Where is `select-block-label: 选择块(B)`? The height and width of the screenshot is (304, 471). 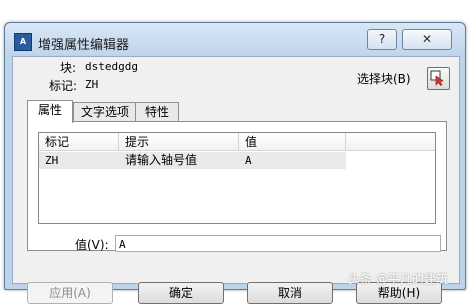
select-block-label: 选择块(B) is located at coordinates (384, 79).